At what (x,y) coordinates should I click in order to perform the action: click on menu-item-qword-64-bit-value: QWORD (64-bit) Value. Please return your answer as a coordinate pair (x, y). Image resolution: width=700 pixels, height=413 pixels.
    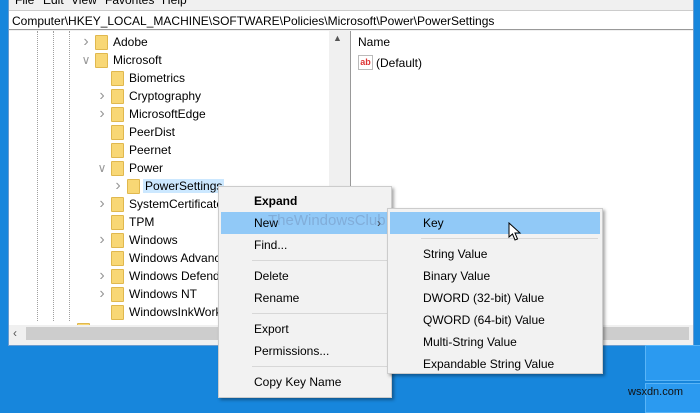
    Looking at the image, I should click on (495, 320).